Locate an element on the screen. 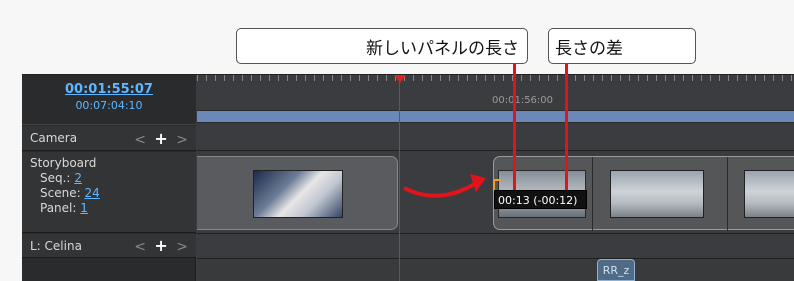  duration-tooltip: 00:13 (-00:12) is located at coordinates (540, 199).